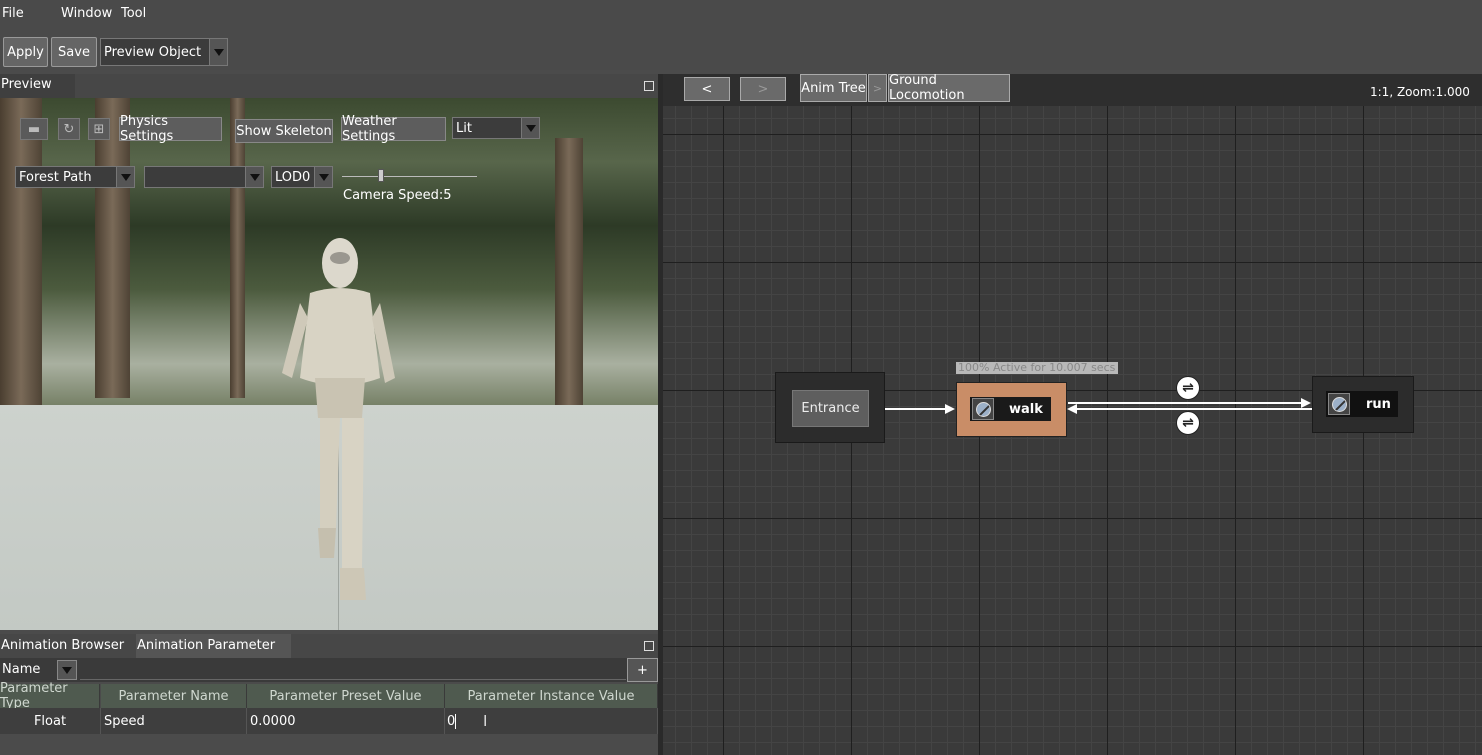 The height and width of the screenshot is (755, 1482). I want to click on instance-value-text: 0, so click(452, 721).